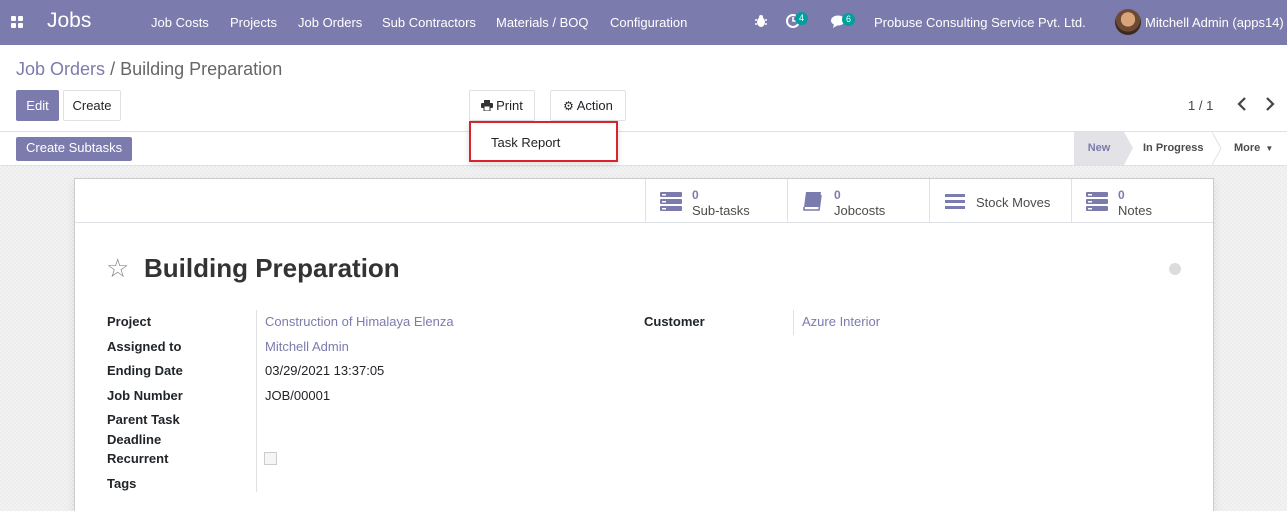 The height and width of the screenshot is (511, 1287). Describe the element at coordinates (324, 370) in the screenshot. I see `ending-date-field: 03/29/2021 13:37:05` at that location.